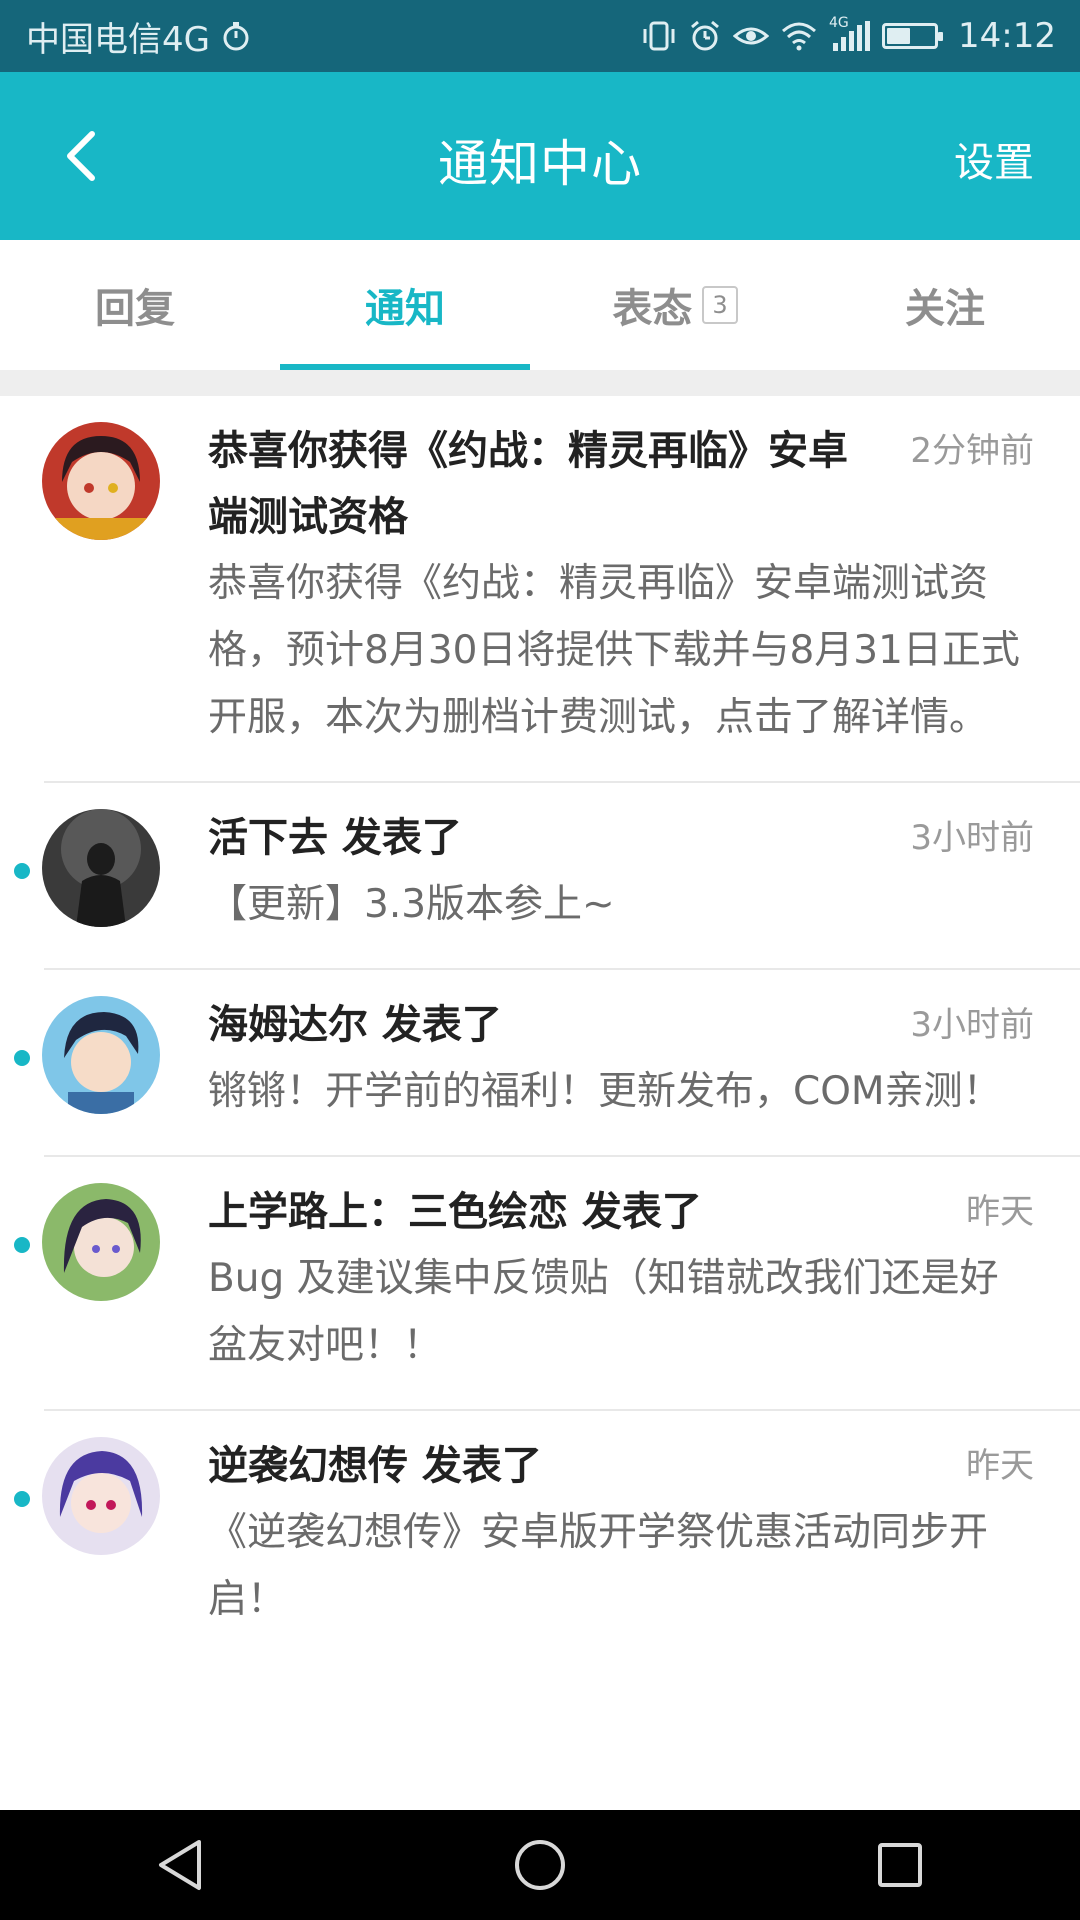 Image resolution: width=1080 pixels, height=1920 pixels. Describe the element at coordinates (603, 1312) in the screenshot. I see `notification-body: Bug 及建议集中反馈贴（知错就改我们还是好盆友对吧！！` at that location.